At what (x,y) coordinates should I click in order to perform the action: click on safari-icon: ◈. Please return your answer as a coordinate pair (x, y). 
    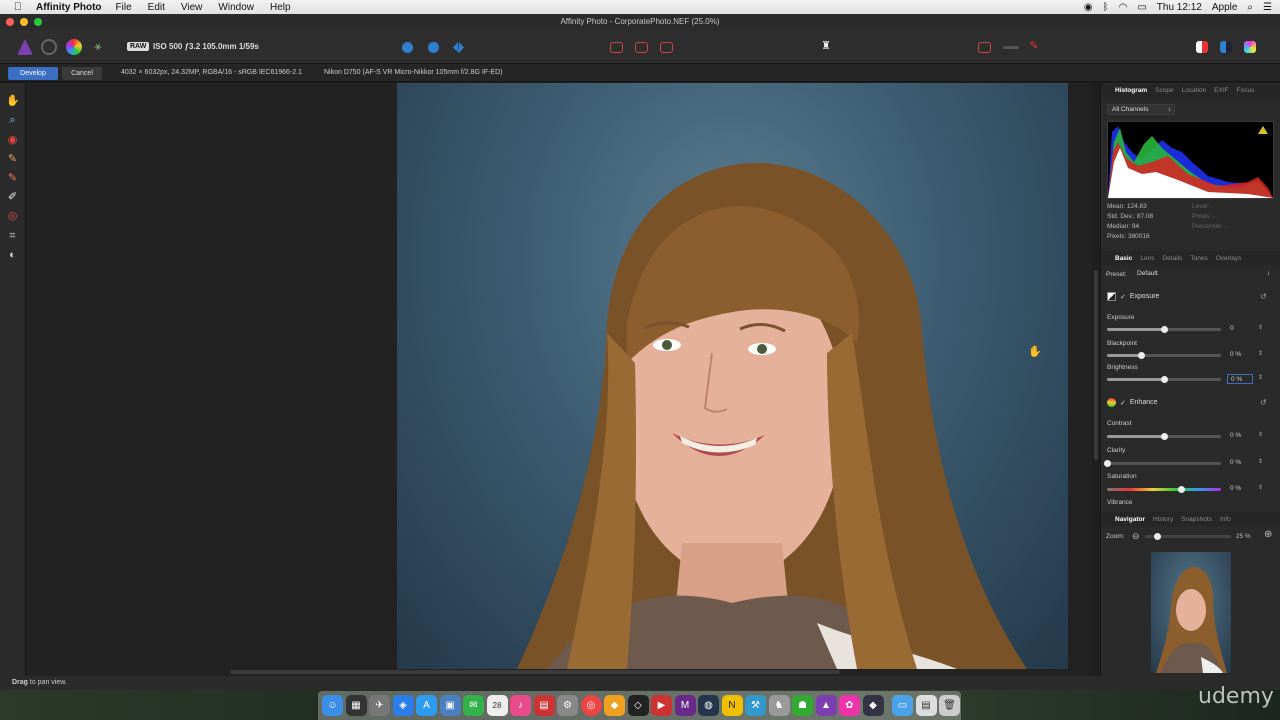
    Looking at the image, I should click on (403, 705).